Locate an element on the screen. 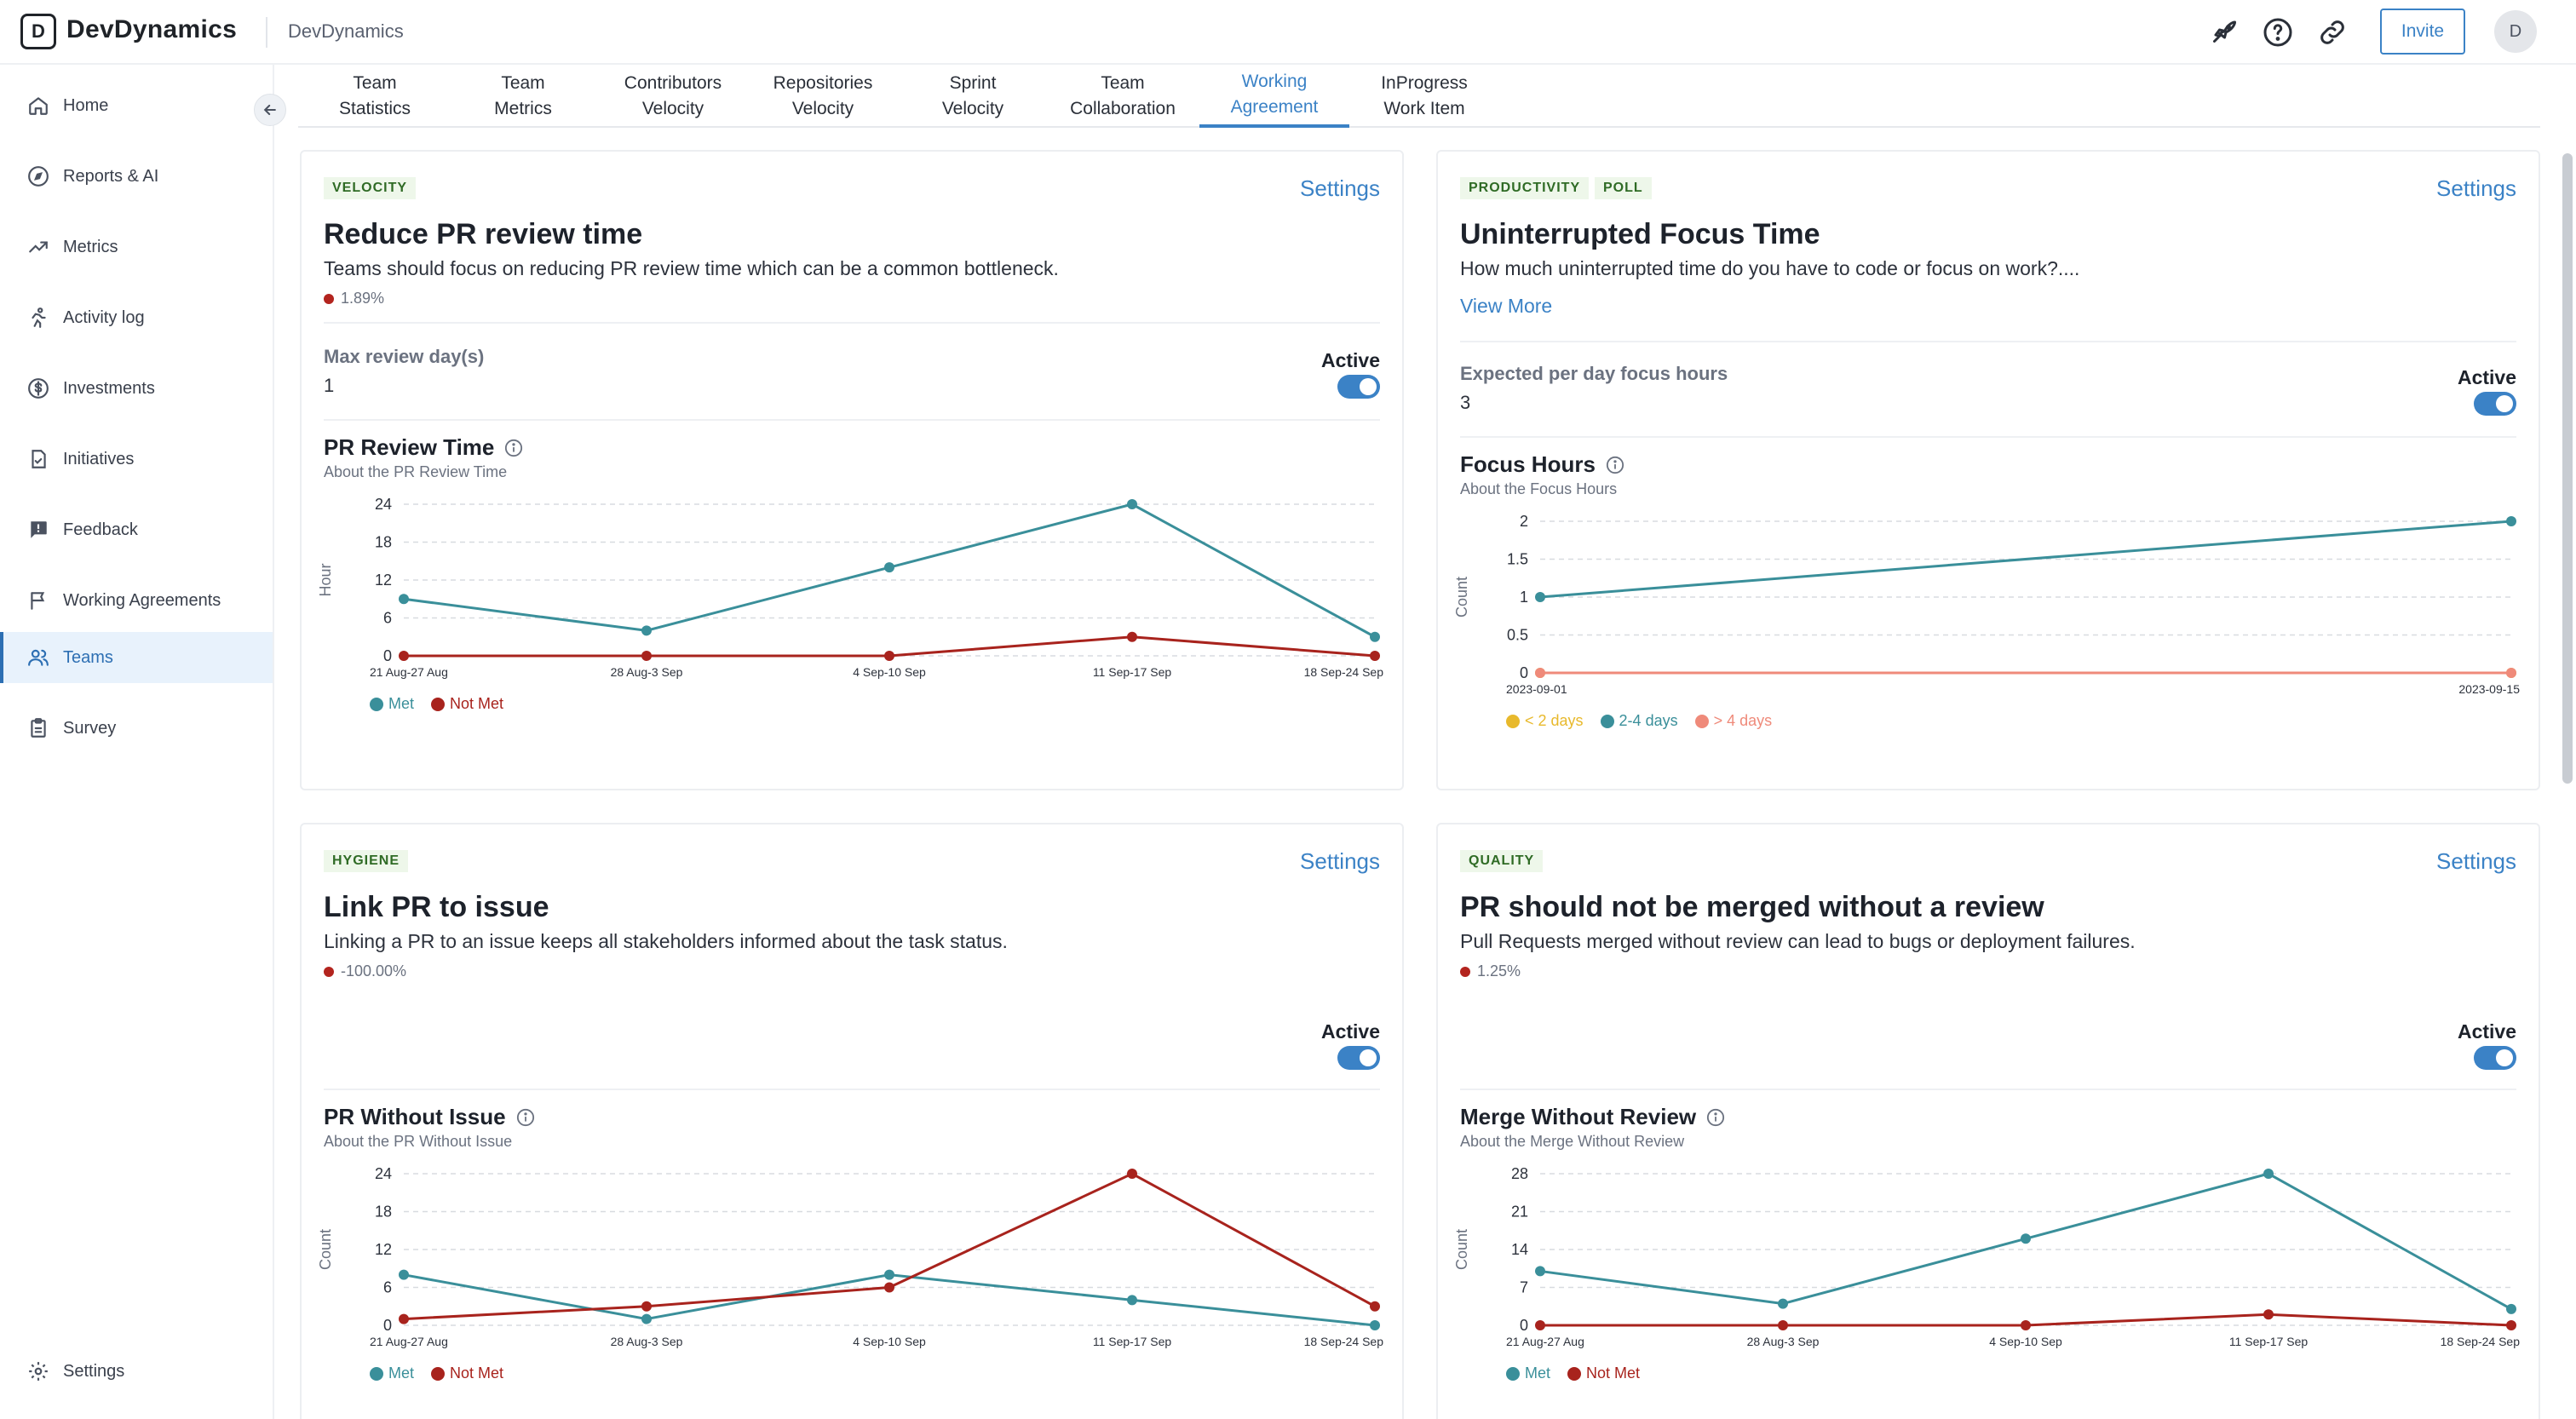  page-scrollbar is located at coordinates (2567, 468).